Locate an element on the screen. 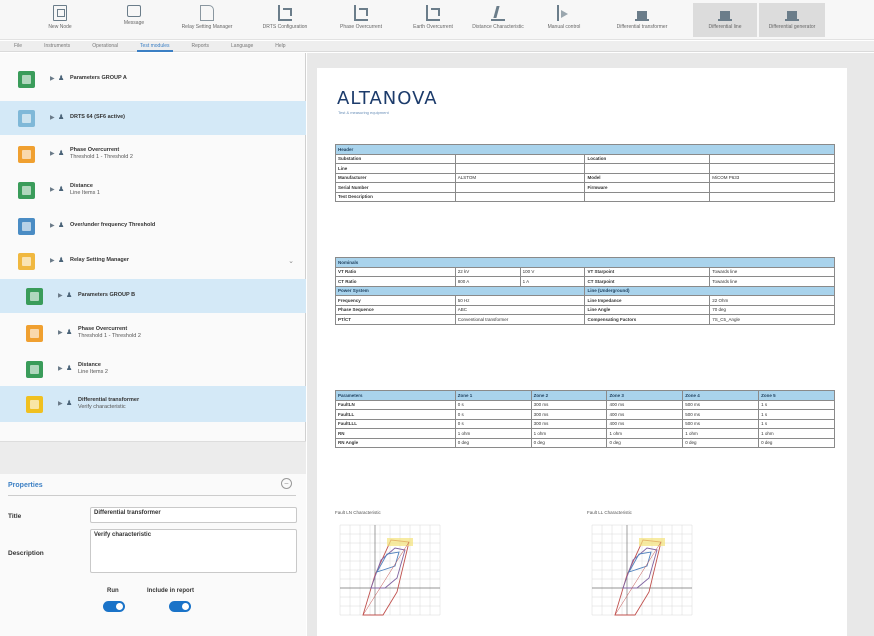  ribbon-button-9: Differential transformer is located at coordinates (642, 20).